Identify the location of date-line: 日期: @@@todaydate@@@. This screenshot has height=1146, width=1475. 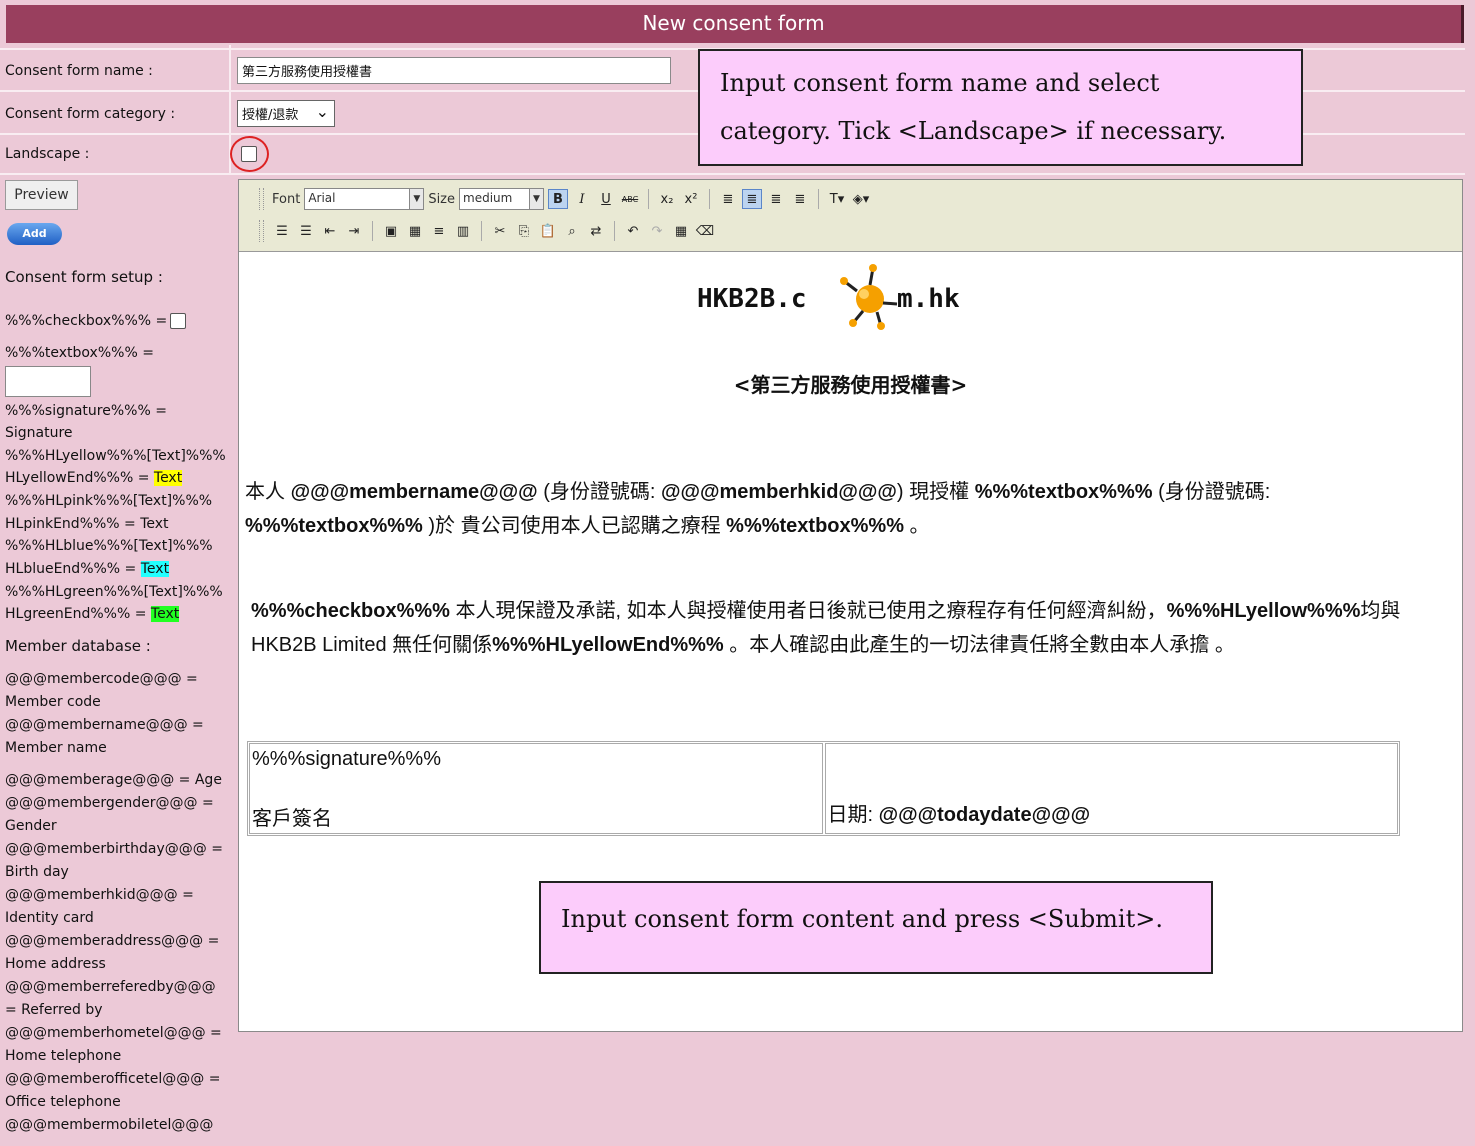
(959, 812).